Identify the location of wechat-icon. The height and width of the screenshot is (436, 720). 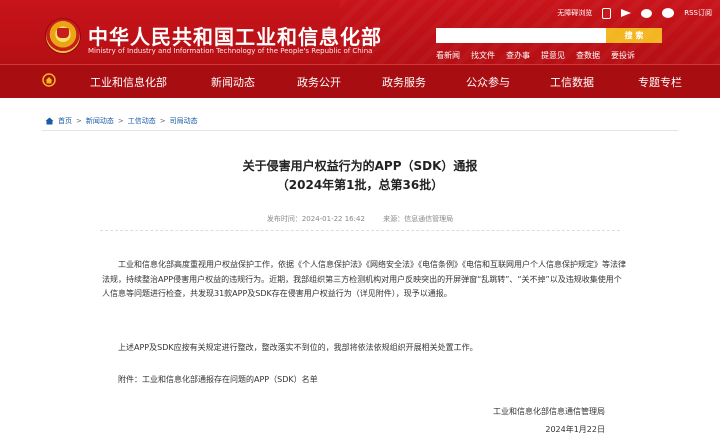
(668, 13).